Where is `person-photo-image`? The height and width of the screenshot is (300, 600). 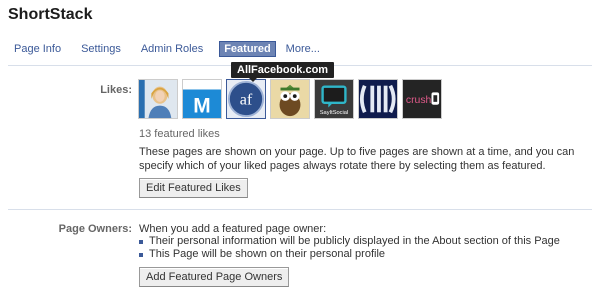 person-photo-image is located at coordinates (158, 99).